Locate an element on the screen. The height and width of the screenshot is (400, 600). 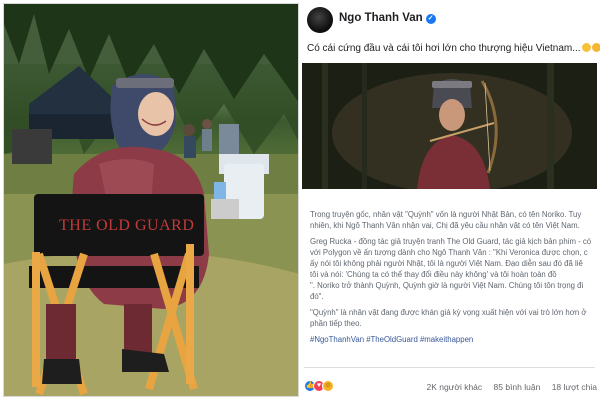
share-count: 18 lượt chia is located at coordinates (574, 387).